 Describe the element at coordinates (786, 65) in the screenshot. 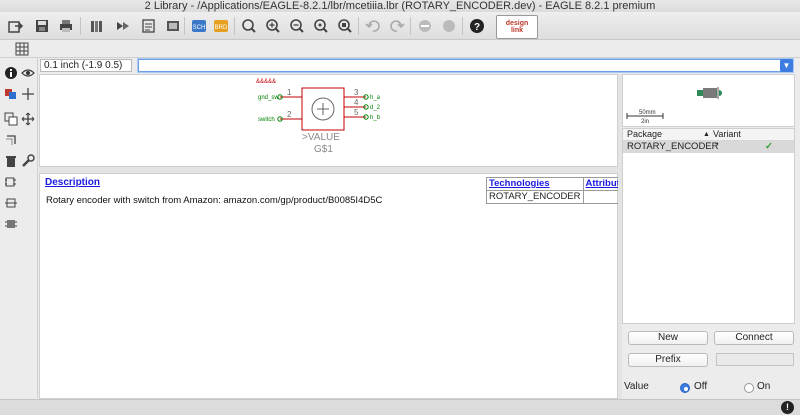

I see `chevron-down-icon: ▼` at that location.